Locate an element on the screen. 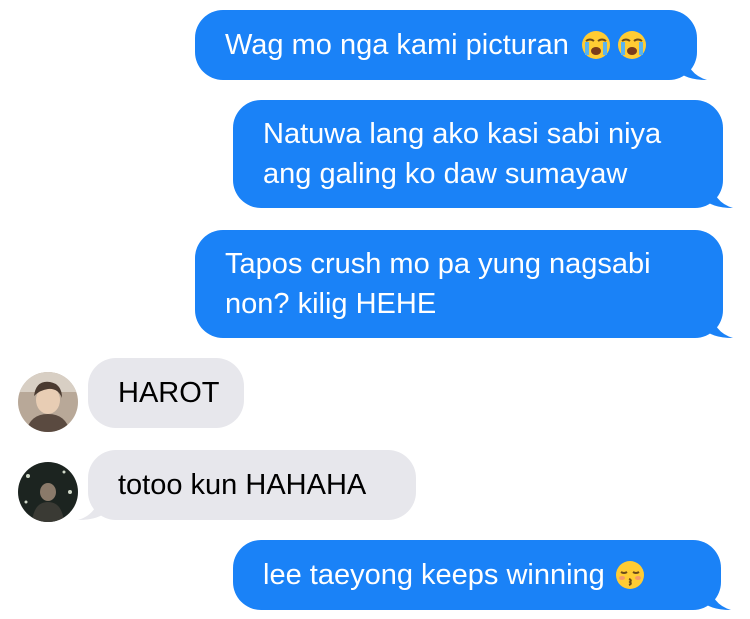  message-text: totoo kun HAHAHA is located at coordinates (242, 485).